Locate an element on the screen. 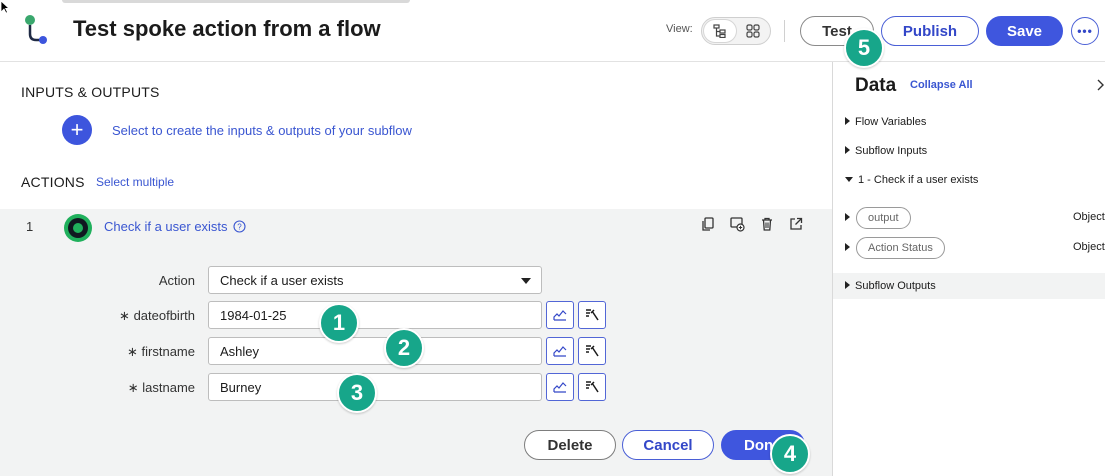 Image resolution: width=1105 pixels, height=476 pixels. header-divider is located at coordinates (784, 31).